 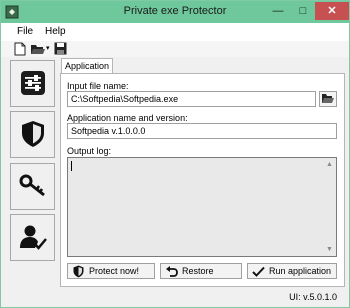 What do you see at coordinates (175, 32) in the screenshot?
I see `menu-bar: File Help` at bounding box center [175, 32].